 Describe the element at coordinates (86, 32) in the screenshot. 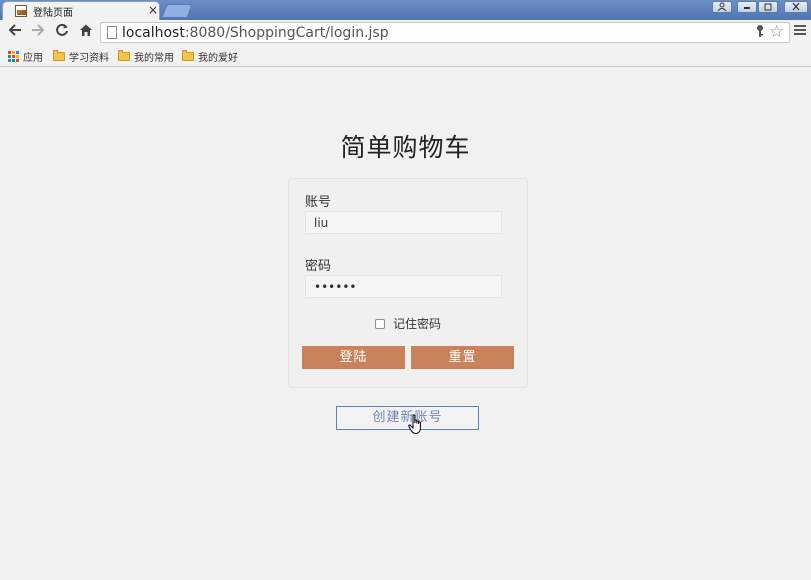

I see `home-icon` at that location.